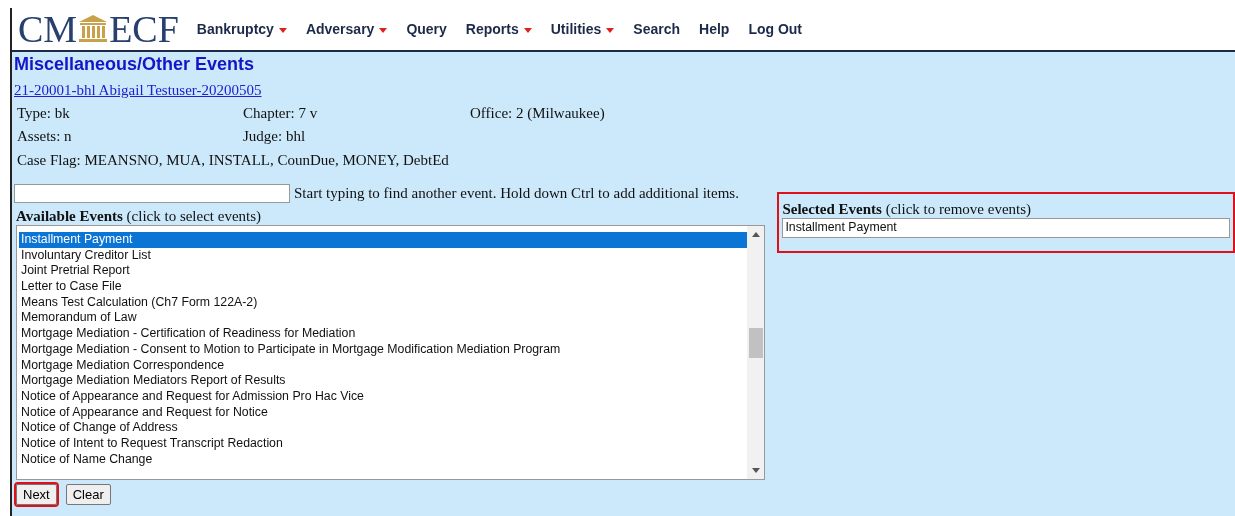 The height and width of the screenshot is (516, 1235). What do you see at coordinates (714, 29) in the screenshot?
I see `menu-item: Help` at bounding box center [714, 29].